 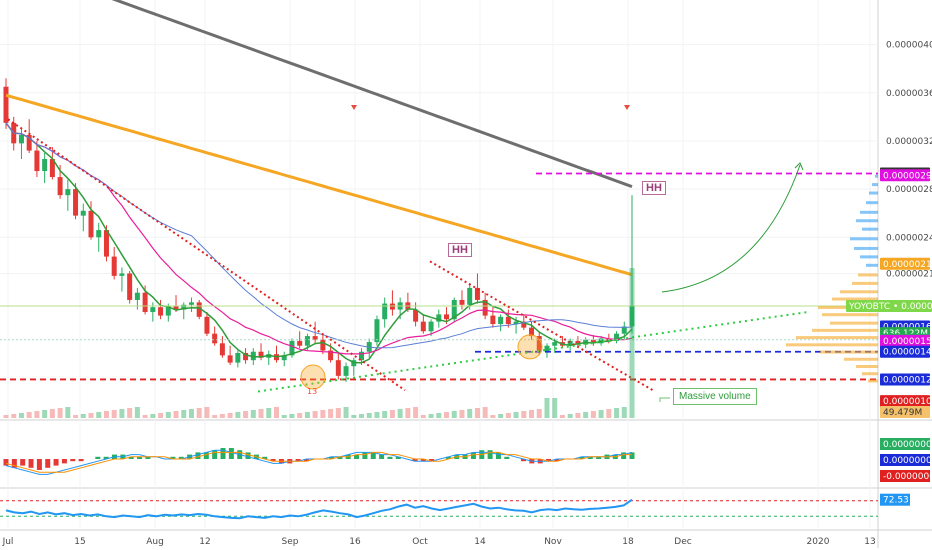 I want to click on time-tick-label: 15, so click(x=79, y=542).